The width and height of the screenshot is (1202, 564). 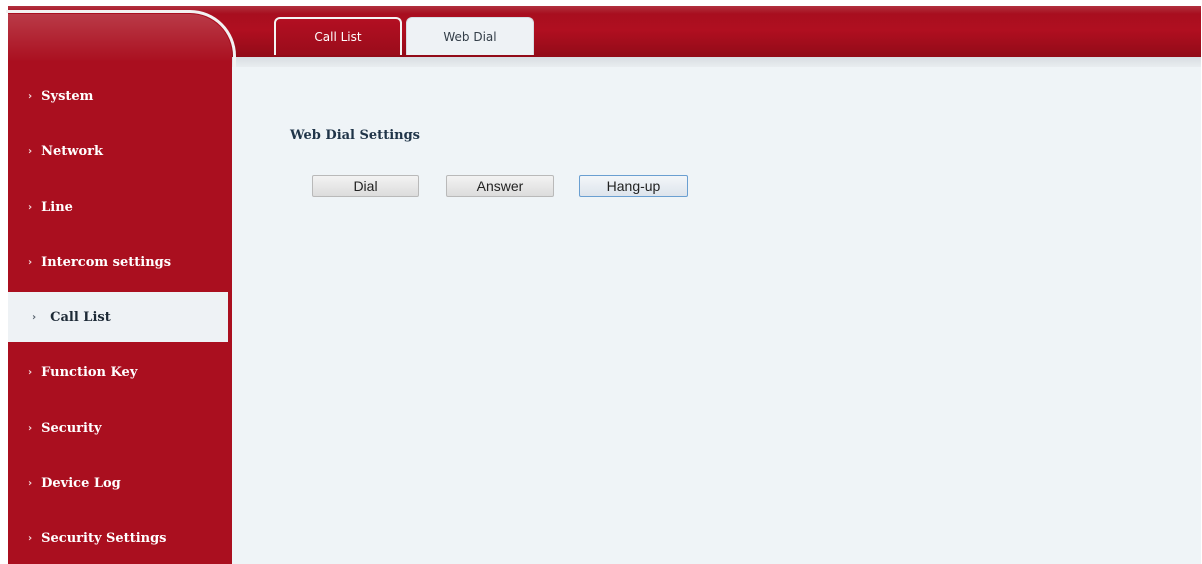 What do you see at coordinates (355, 135) in the screenshot?
I see `section-title: Web Dial Settings` at bounding box center [355, 135].